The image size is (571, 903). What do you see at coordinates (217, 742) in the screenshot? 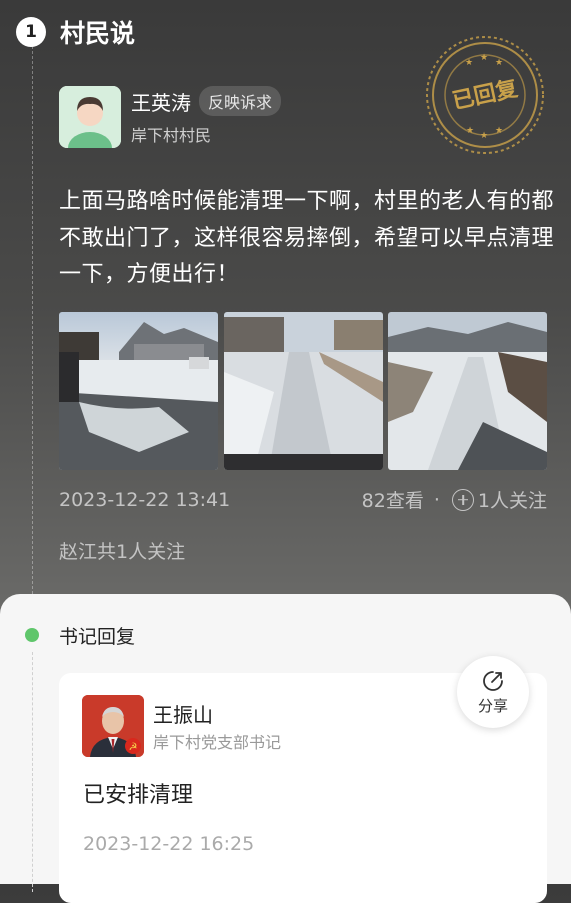
I see `secretary-role: 岸下村党支部书记` at bounding box center [217, 742].